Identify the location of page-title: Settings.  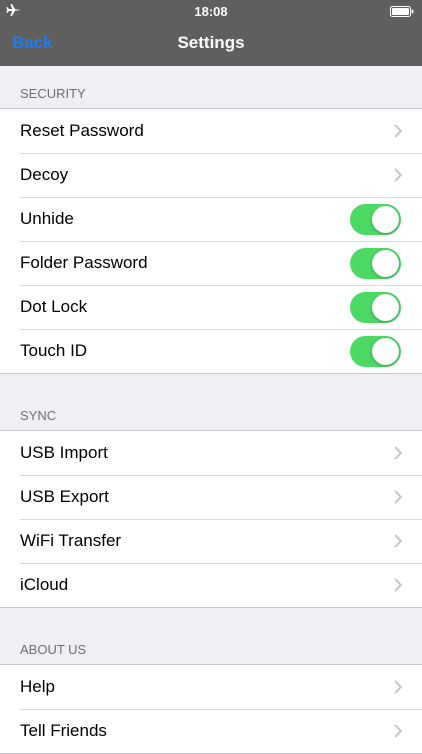
(211, 42).